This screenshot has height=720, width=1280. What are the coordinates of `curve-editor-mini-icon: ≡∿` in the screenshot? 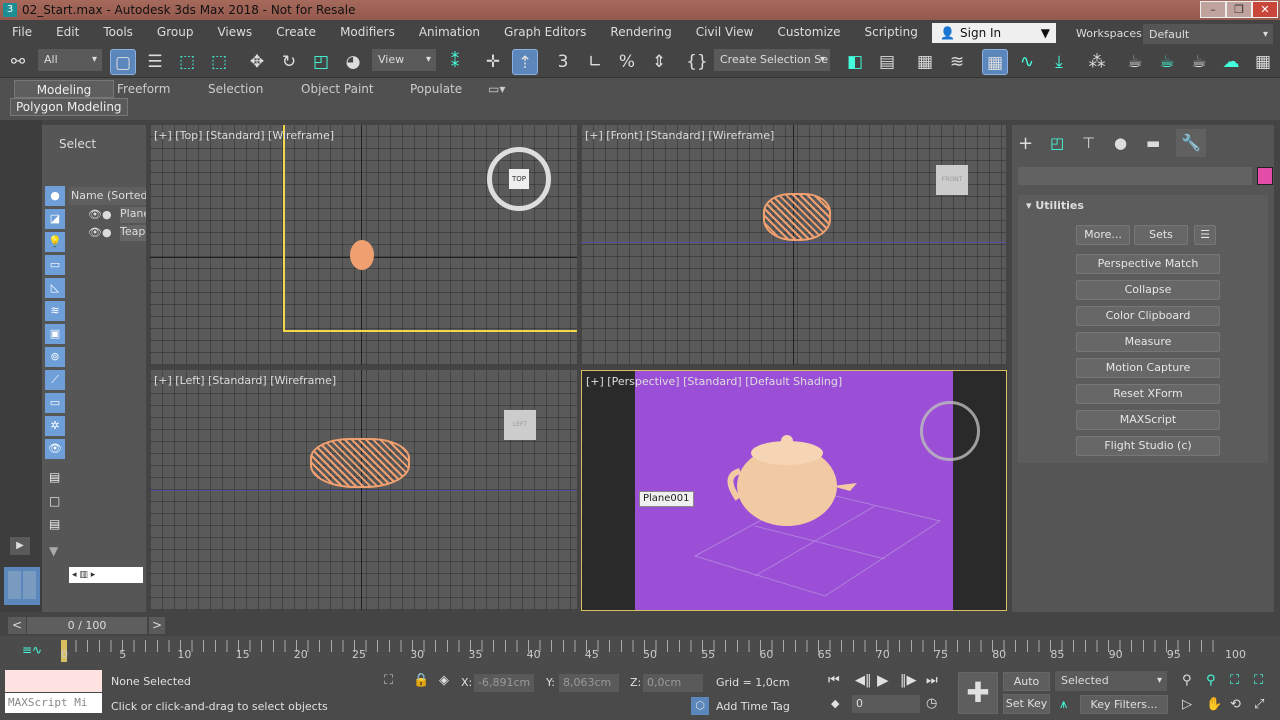 It's located at (32, 650).